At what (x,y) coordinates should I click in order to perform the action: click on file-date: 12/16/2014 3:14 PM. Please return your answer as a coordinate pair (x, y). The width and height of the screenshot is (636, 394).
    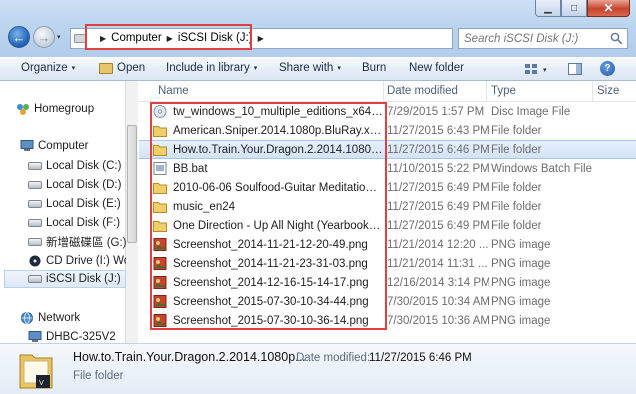
    Looking at the image, I should click on (438, 282).